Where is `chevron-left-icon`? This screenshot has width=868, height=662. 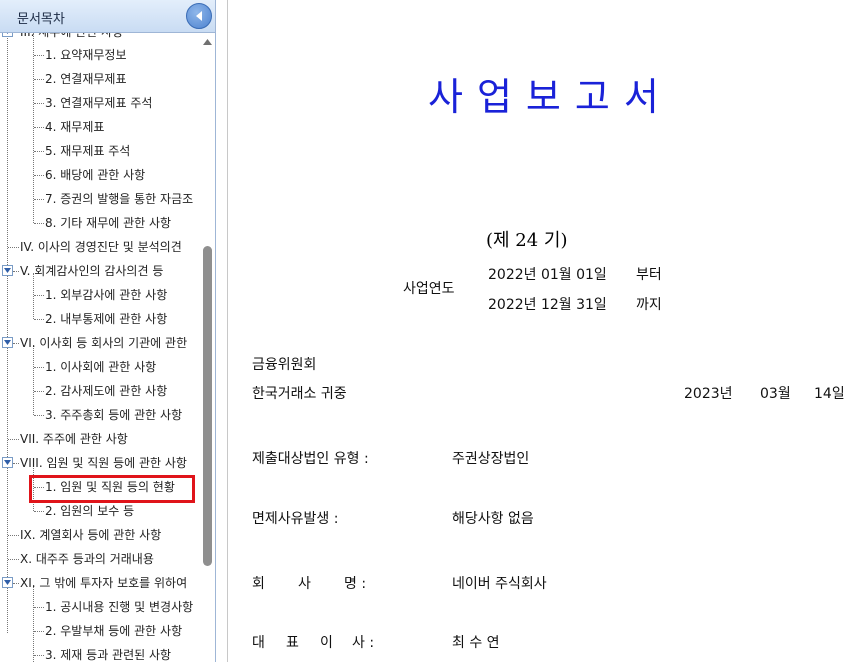 chevron-left-icon is located at coordinates (199, 16).